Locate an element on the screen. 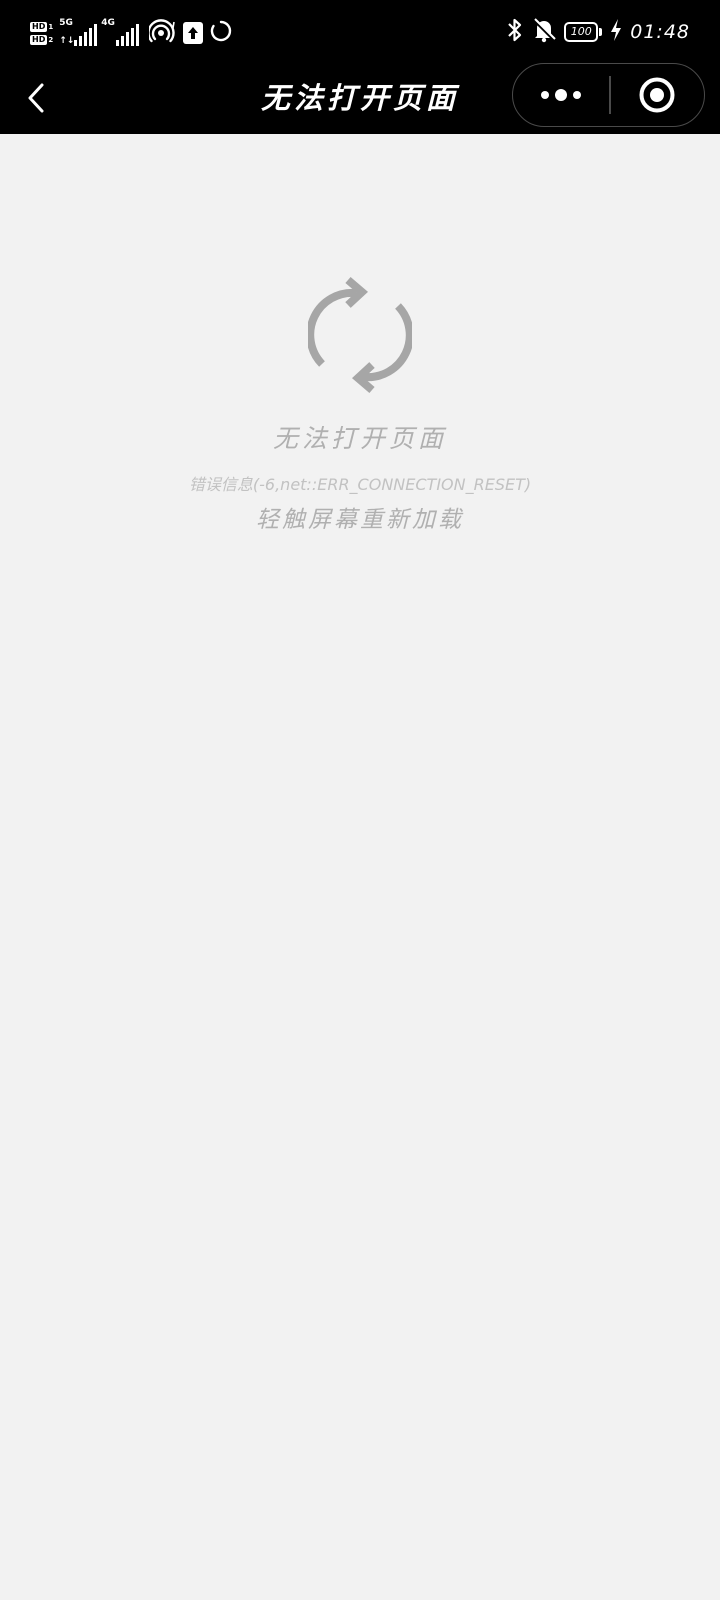 This screenshot has height=1600, width=720. data-arrows: ↑↓ is located at coordinates (67, 41).